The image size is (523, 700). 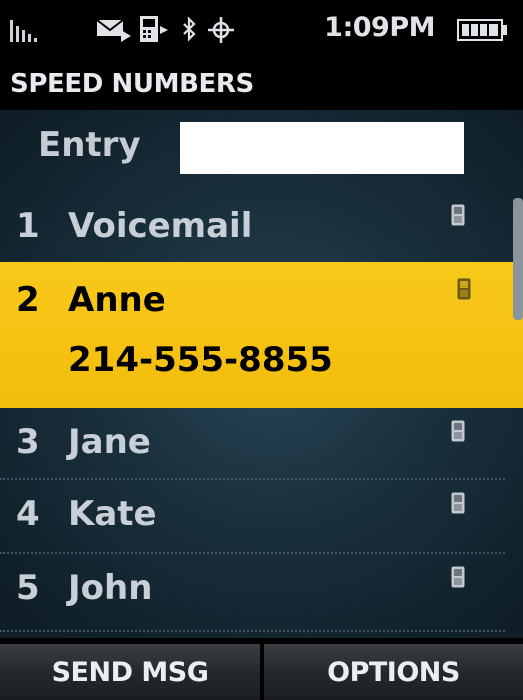 What do you see at coordinates (28, 226) in the screenshot?
I see `speed-number: 1` at bounding box center [28, 226].